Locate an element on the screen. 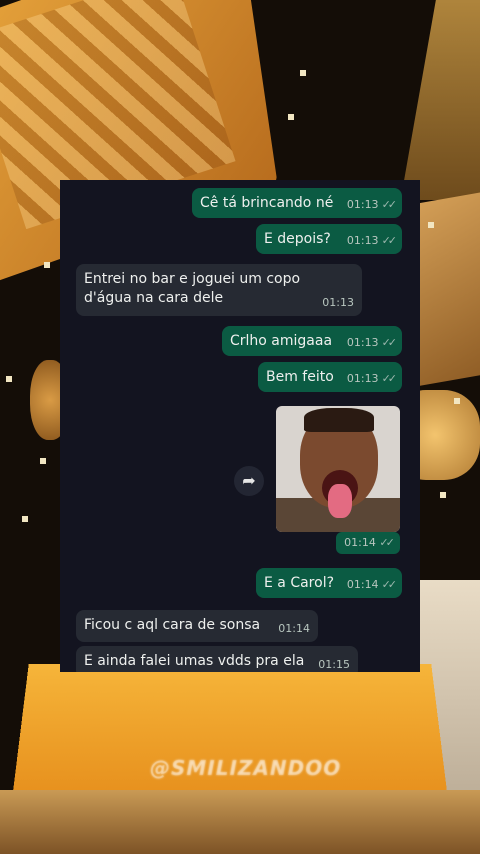 The height and width of the screenshot is (854, 480). message-time: 01:13 is located at coordinates (338, 302).